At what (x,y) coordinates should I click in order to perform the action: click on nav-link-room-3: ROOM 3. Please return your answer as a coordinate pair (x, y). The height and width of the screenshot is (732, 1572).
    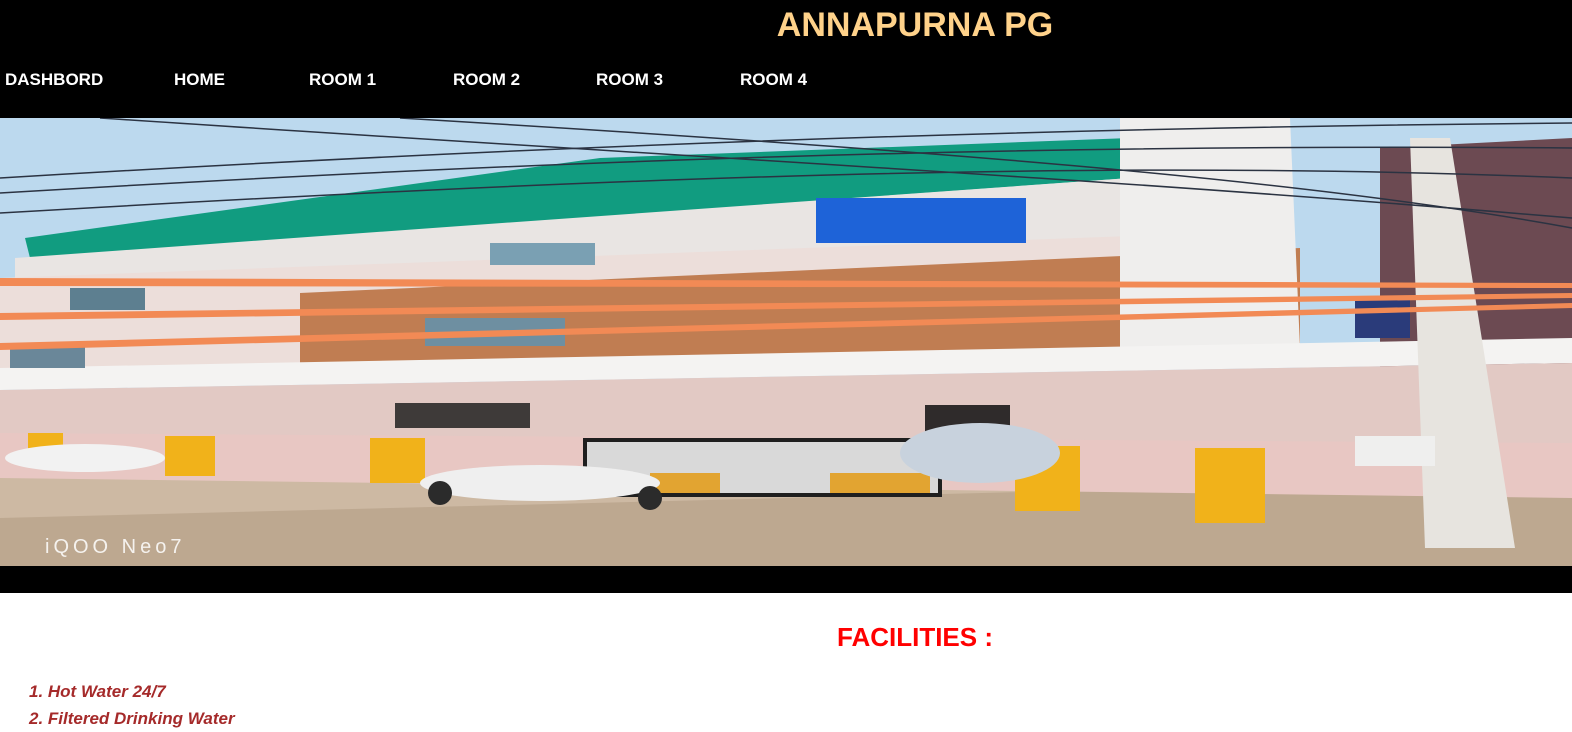
    Looking at the image, I should click on (629, 80).